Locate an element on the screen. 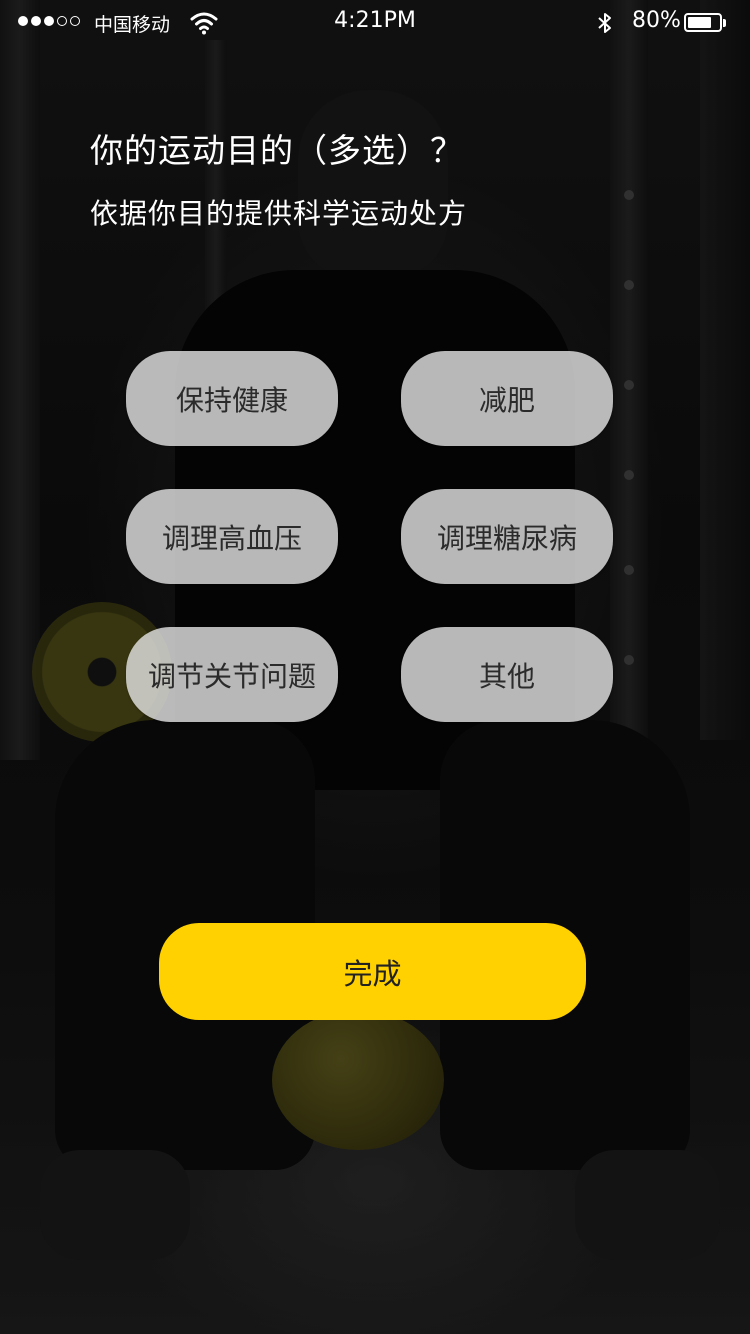  battery-icon is located at coordinates (703, 22).